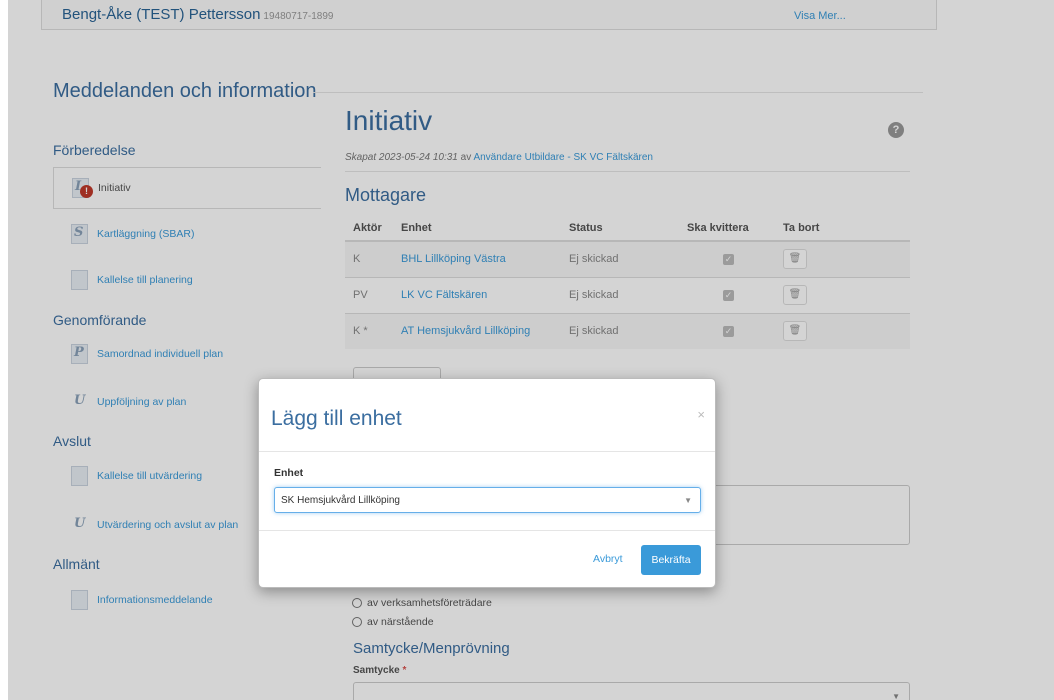 Image resolution: width=1054 pixels, height=700 pixels. I want to click on confirm-button: Bekräfta, so click(671, 560).